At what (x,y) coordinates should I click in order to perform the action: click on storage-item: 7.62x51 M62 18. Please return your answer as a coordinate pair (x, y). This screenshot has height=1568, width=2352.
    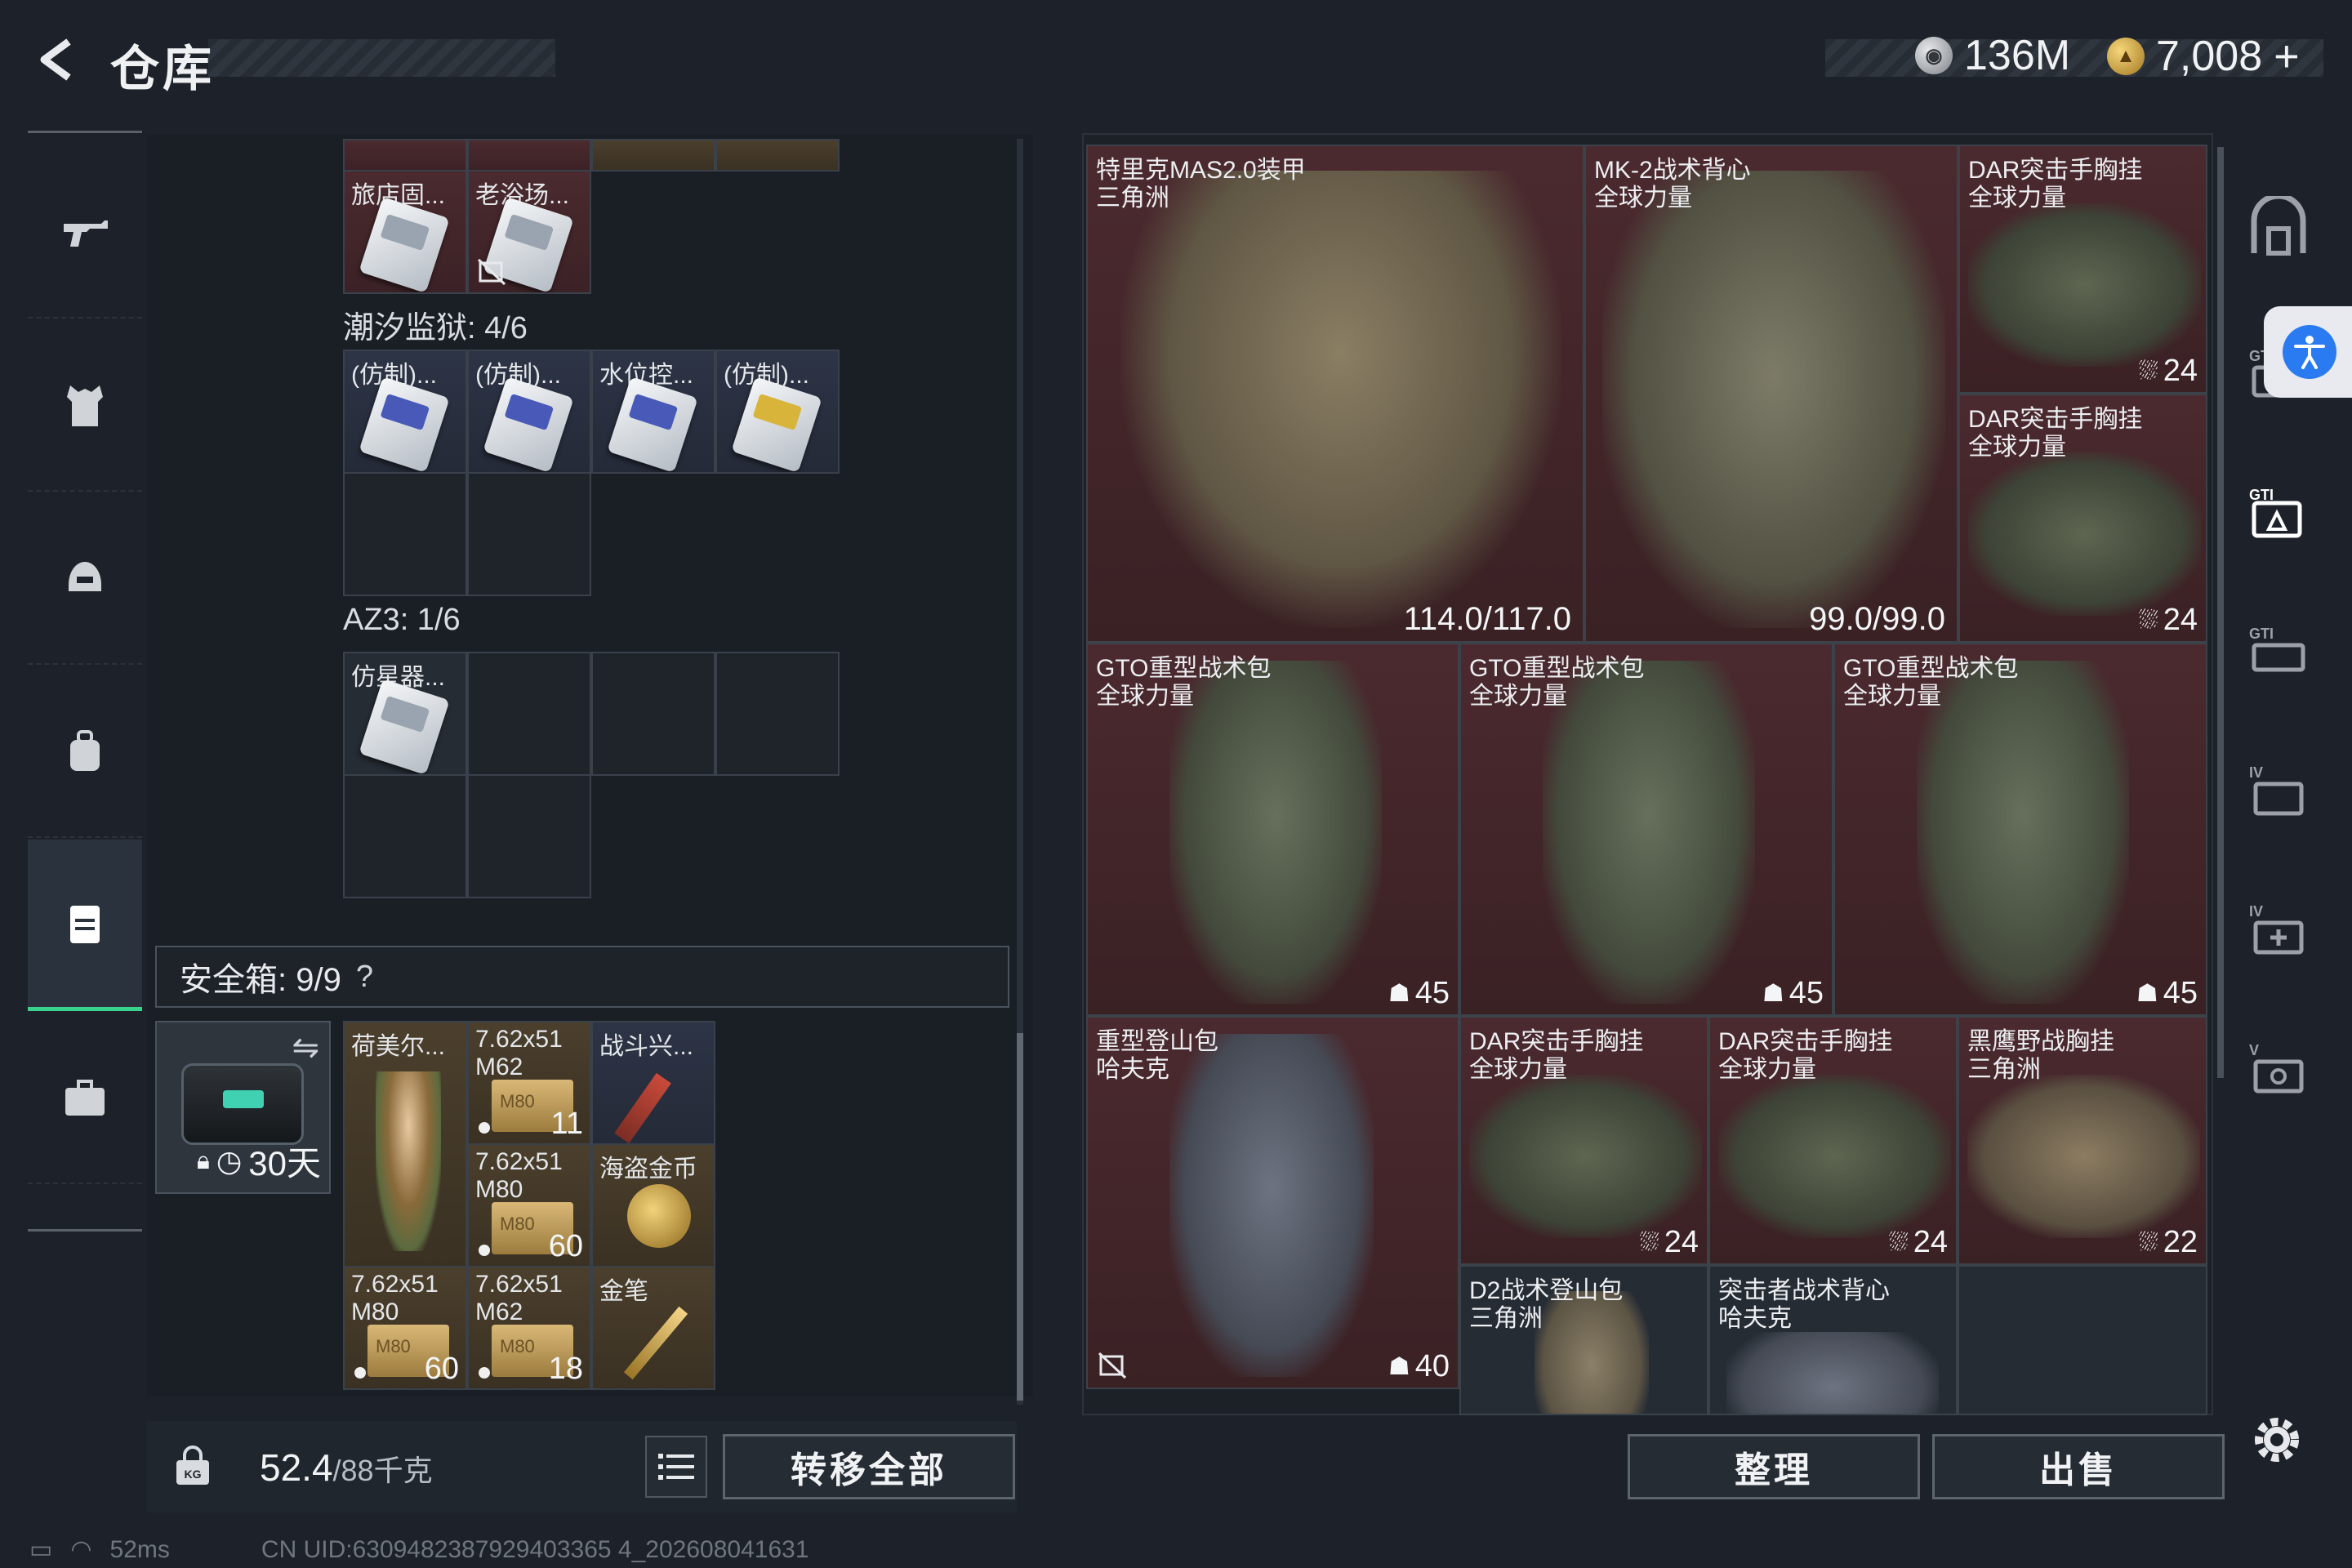
    Looking at the image, I should click on (529, 1328).